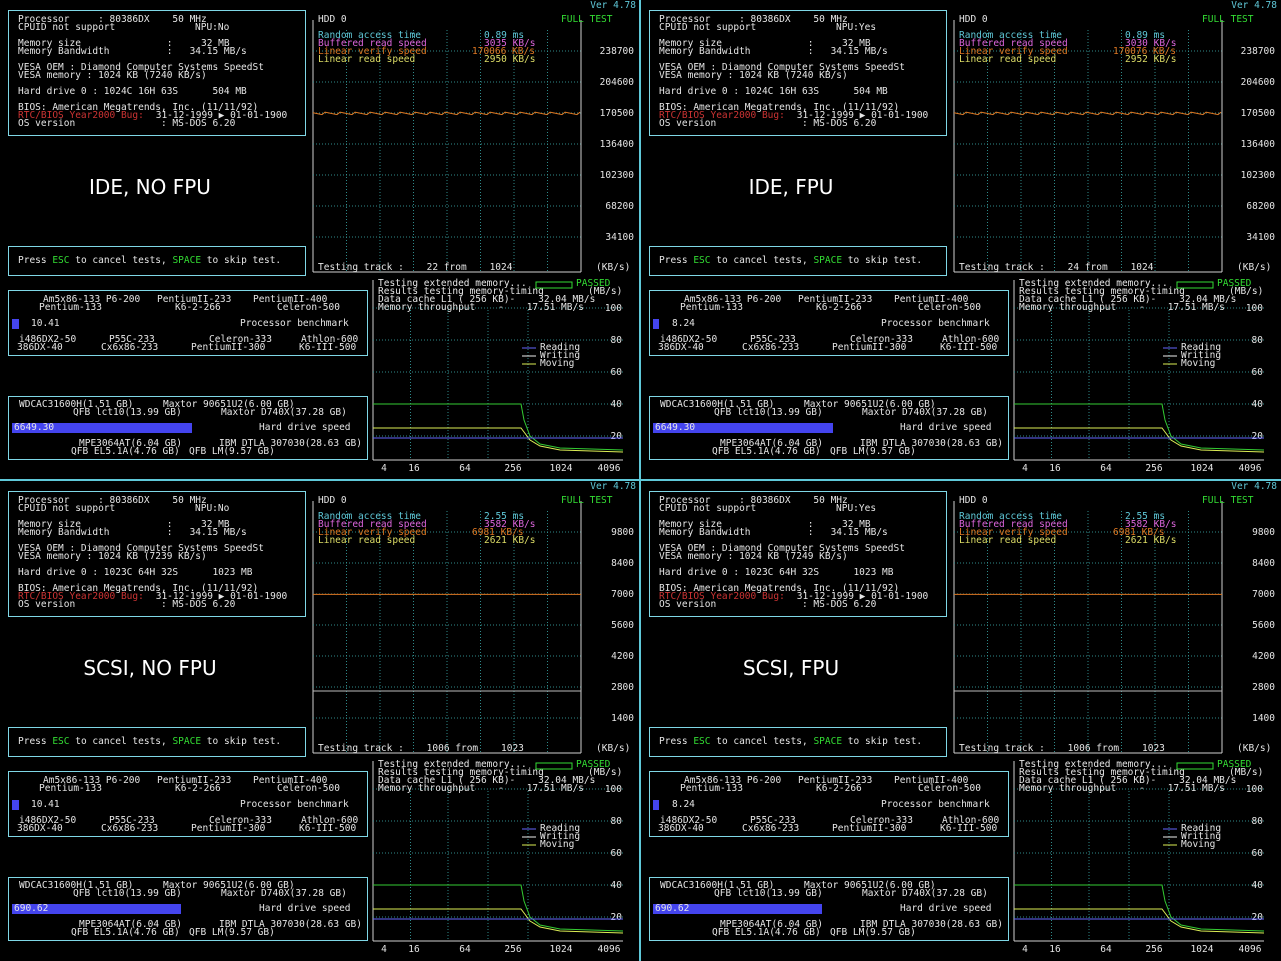 The width and height of the screenshot is (1281, 961). What do you see at coordinates (512, 468) in the screenshot?
I see `memory-chart-xtick: 256` at bounding box center [512, 468].